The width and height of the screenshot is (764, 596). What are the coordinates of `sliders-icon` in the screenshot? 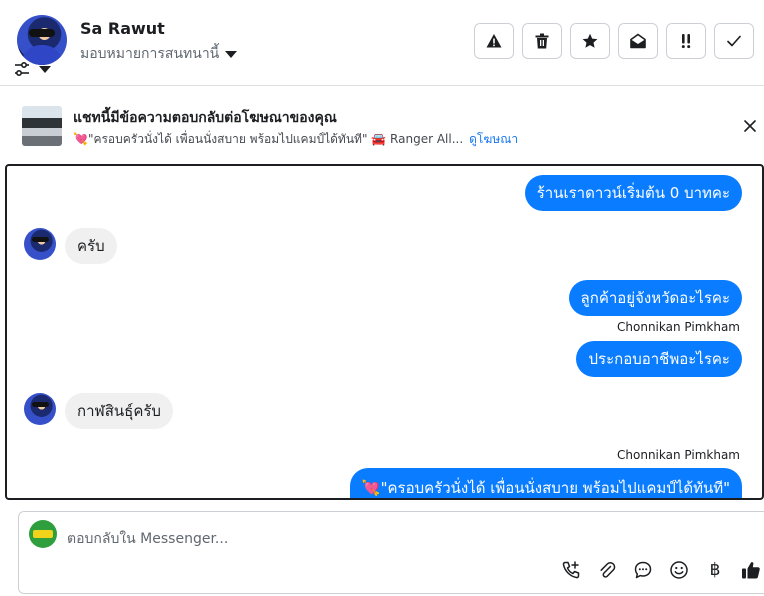 It's located at (22, 69).